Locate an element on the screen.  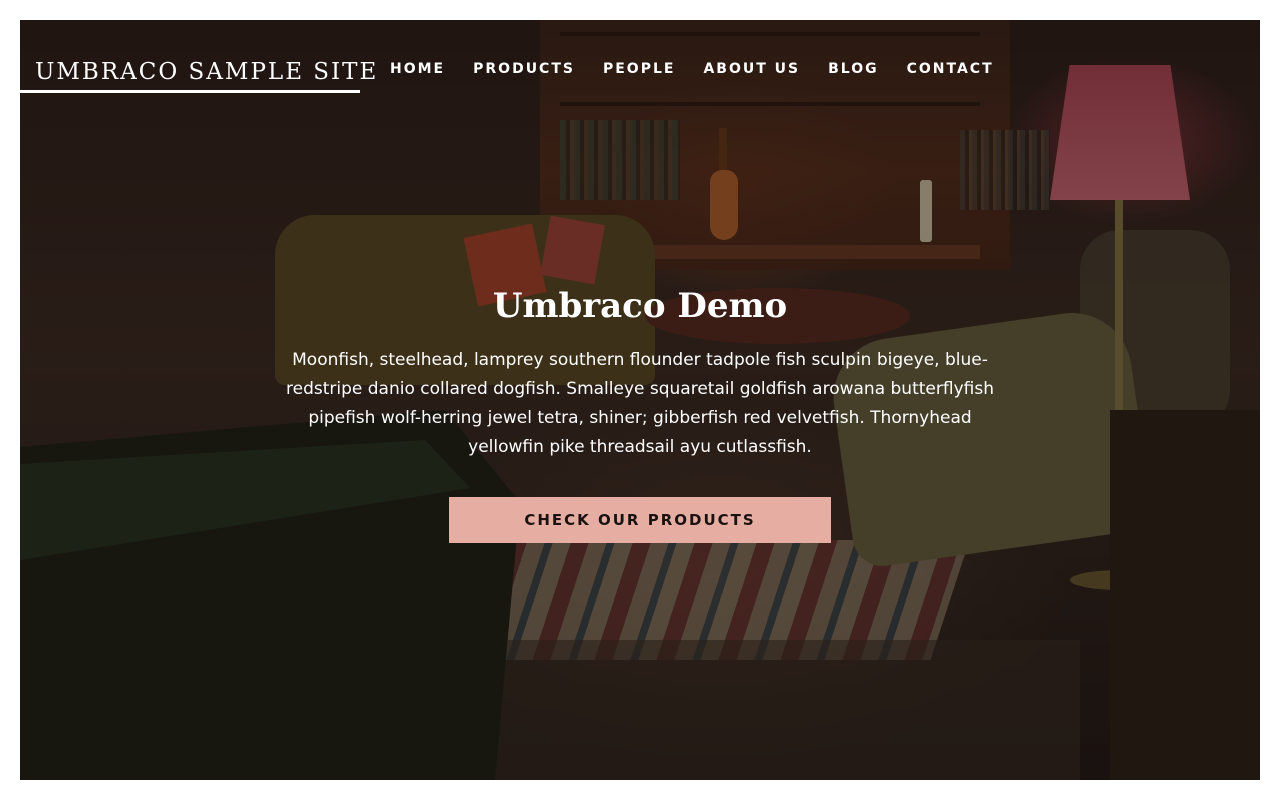
nav-item-contact: CONTACT is located at coordinates (950, 69).